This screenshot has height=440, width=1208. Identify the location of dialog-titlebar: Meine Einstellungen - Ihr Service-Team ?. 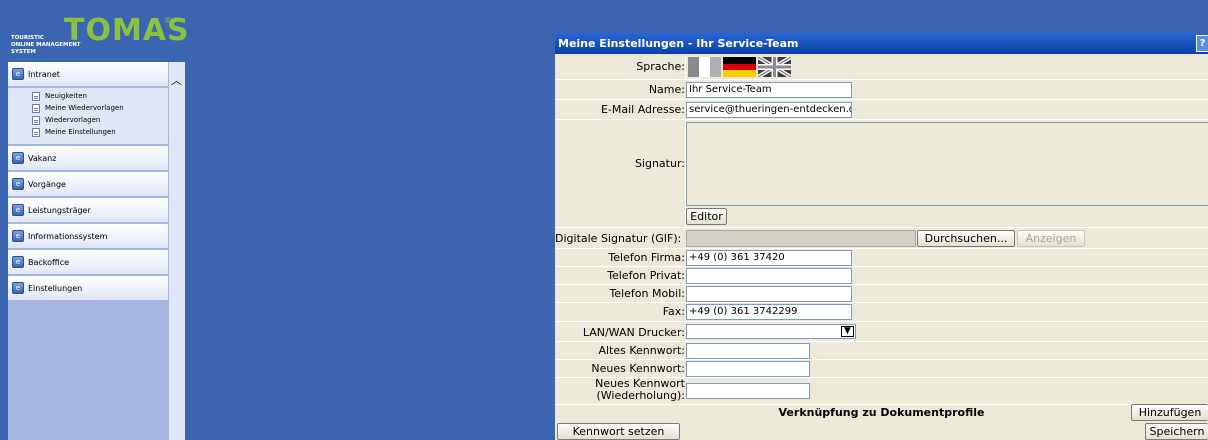
(881, 43).